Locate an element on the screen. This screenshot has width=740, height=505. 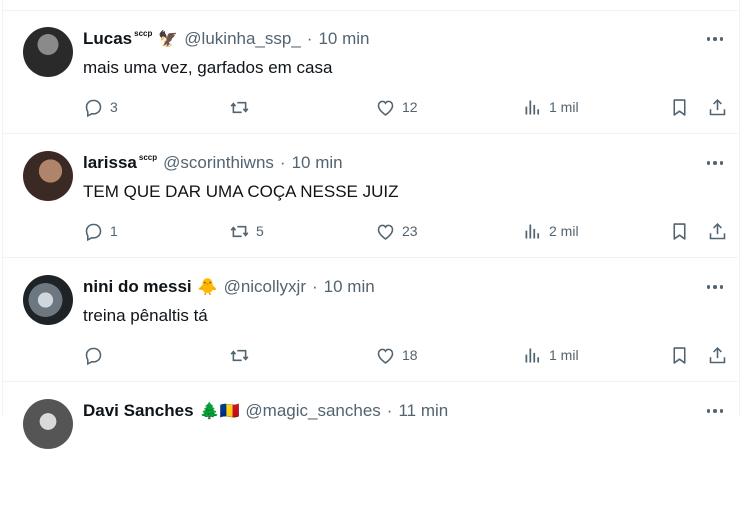
views-count: 2 mil is located at coordinates (564, 231).